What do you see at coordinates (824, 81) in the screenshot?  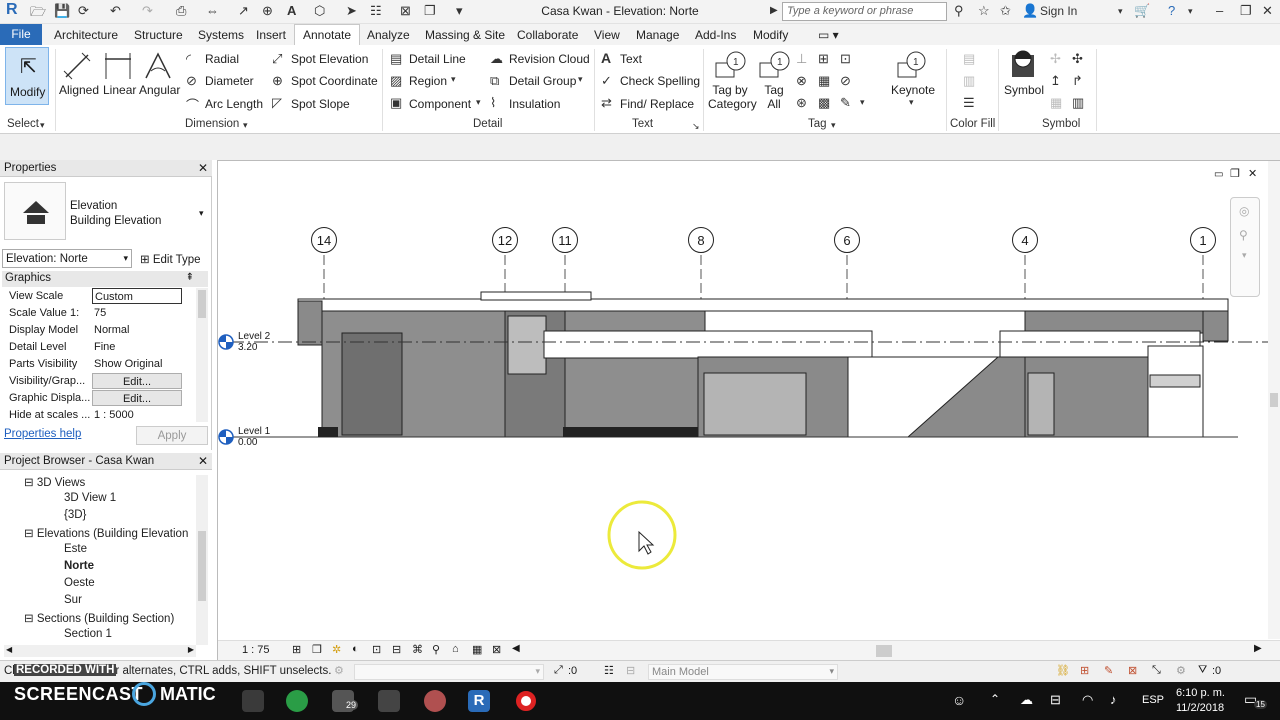 I see `area-tag-icon: ▦` at bounding box center [824, 81].